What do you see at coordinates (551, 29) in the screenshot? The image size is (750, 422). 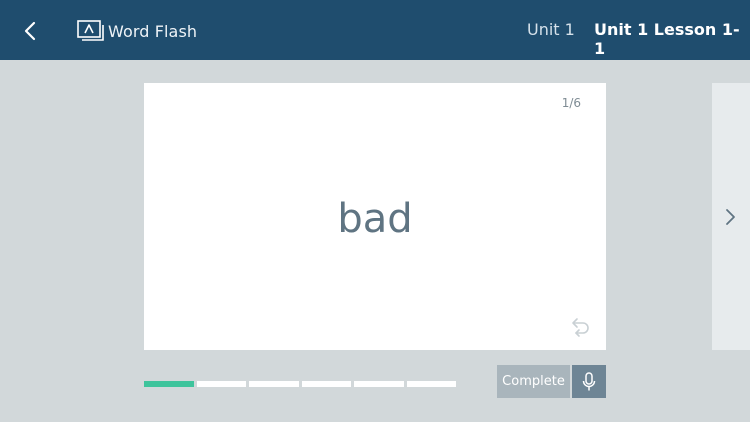 I see `breadcrumb-unit: Unit 1` at bounding box center [551, 29].